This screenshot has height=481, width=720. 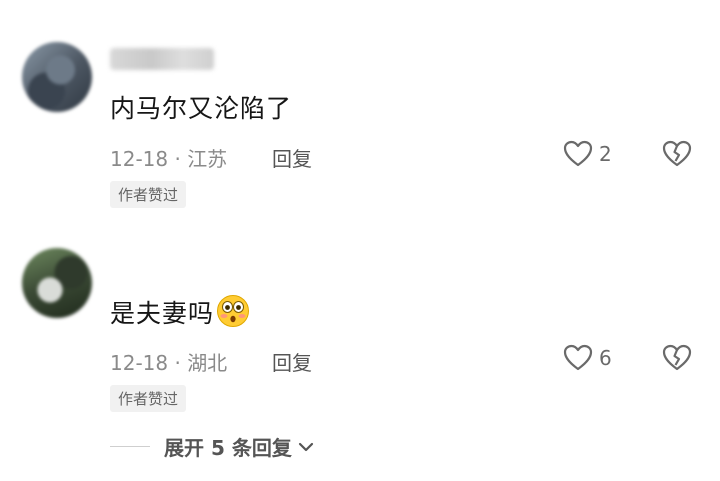 I want to click on like-count: 2, so click(x=605, y=154).